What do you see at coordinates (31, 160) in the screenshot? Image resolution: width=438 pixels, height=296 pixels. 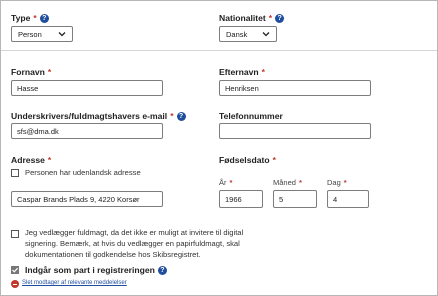 I see `address-label: Adresse *` at bounding box center [31, 160].